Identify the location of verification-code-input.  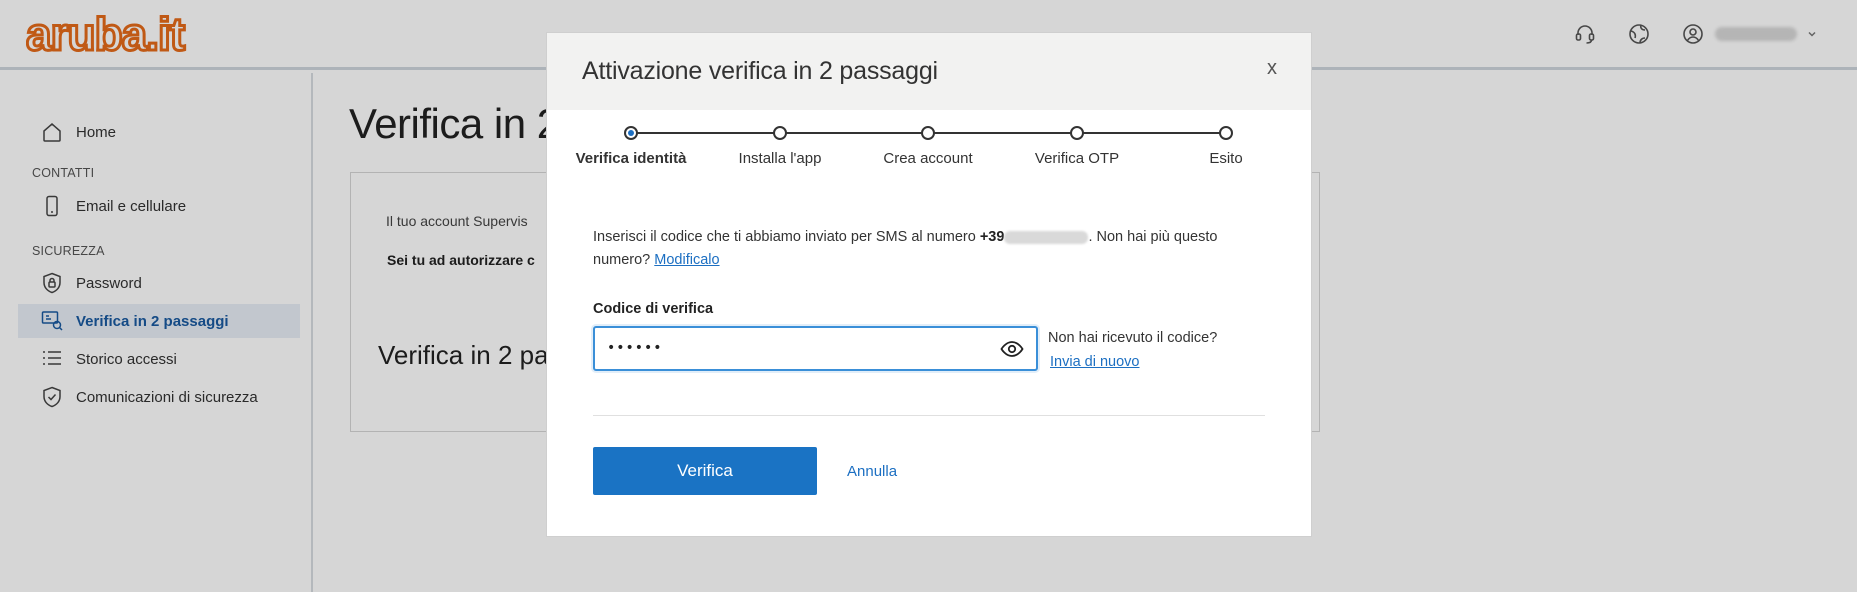
(785, 348).